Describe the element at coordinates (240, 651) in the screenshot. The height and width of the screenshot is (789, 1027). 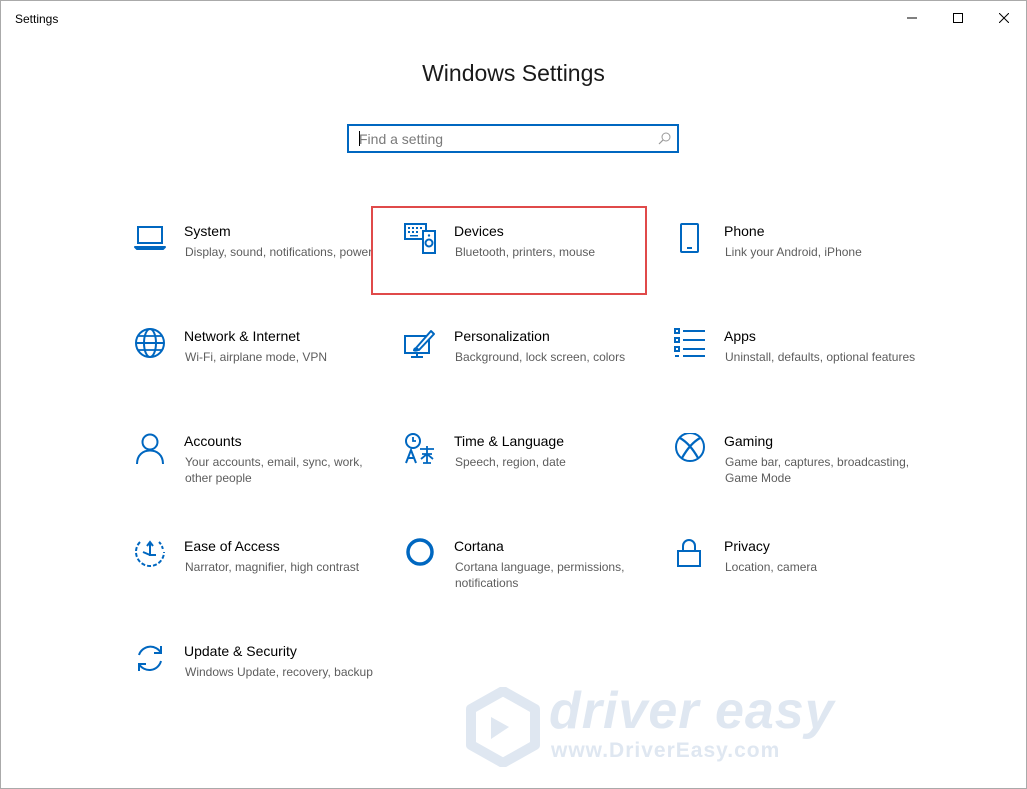
I see `tile-name: Update & Security` at that location.